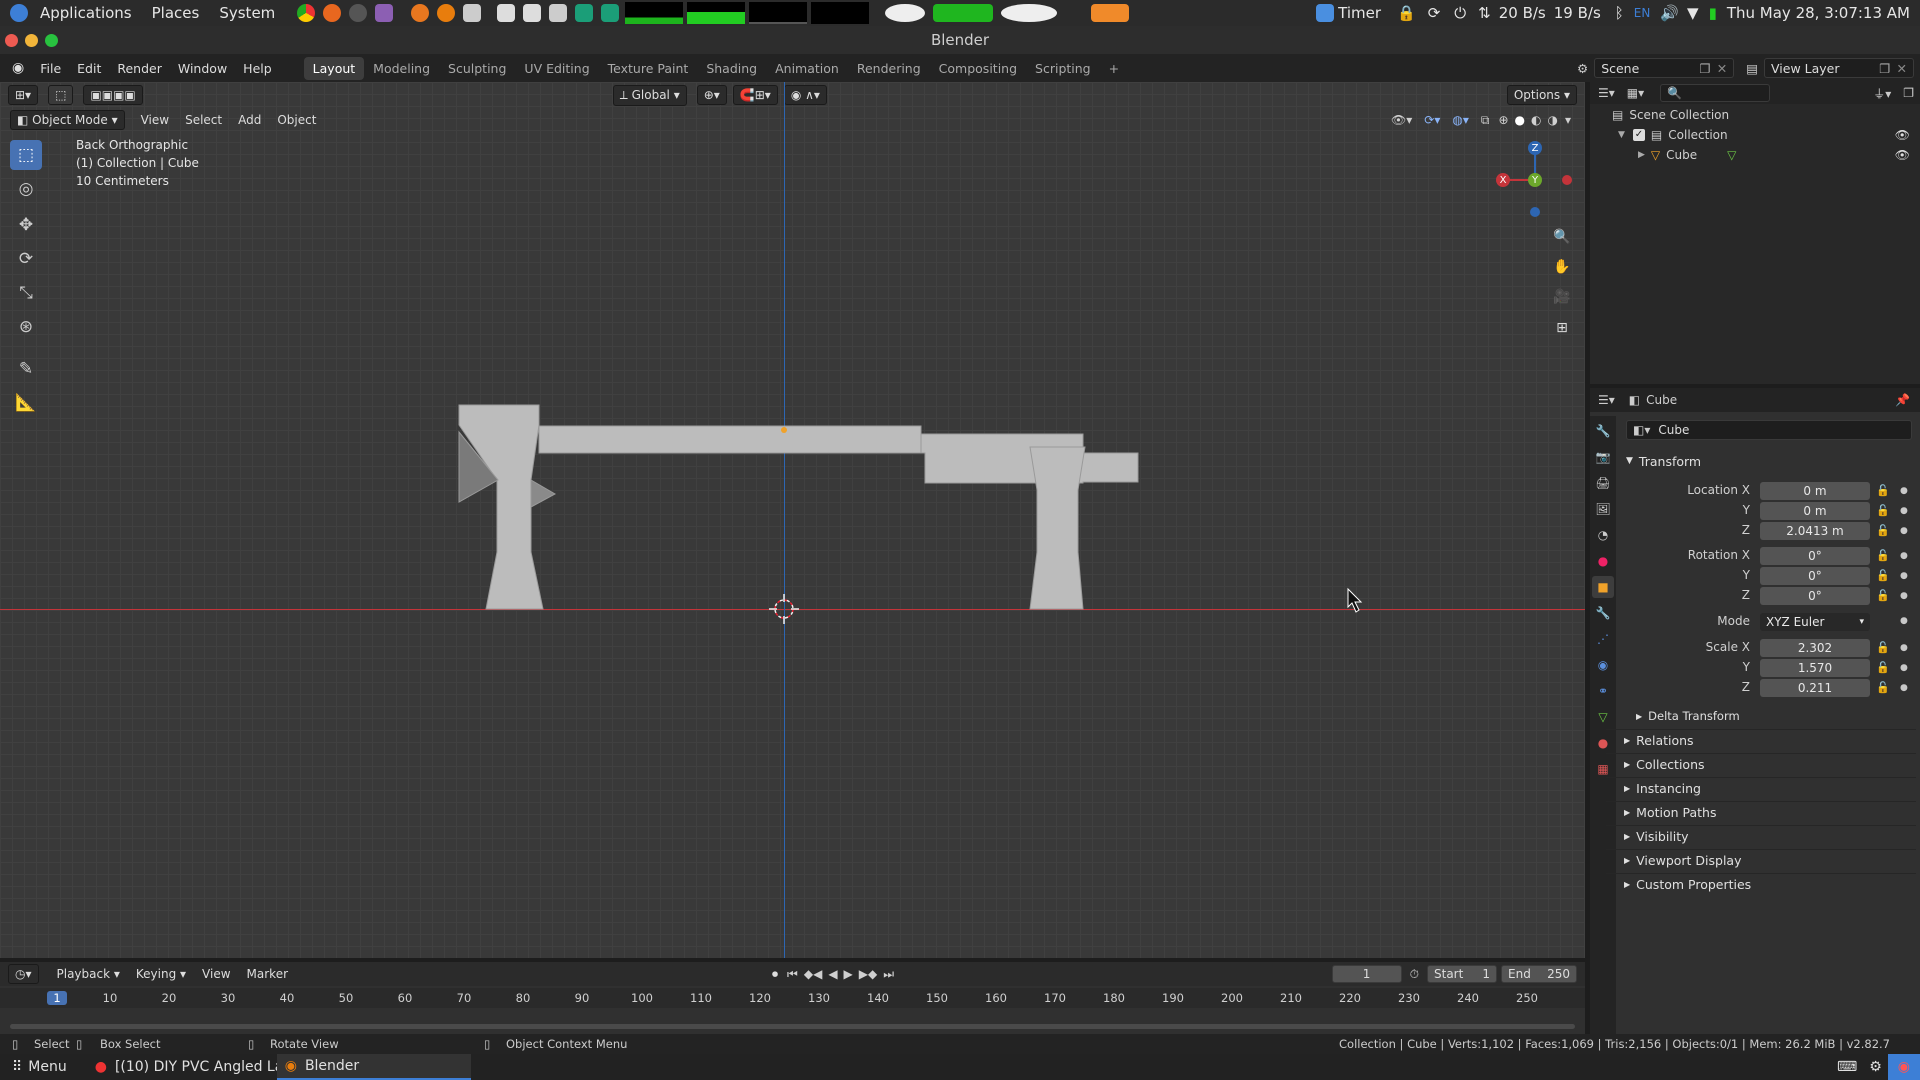 This screenshot has width=1920, height=1080. Describe the element at coordinates (506, 13) in the screenshot. I see `app4-launcher-icon` at that location.